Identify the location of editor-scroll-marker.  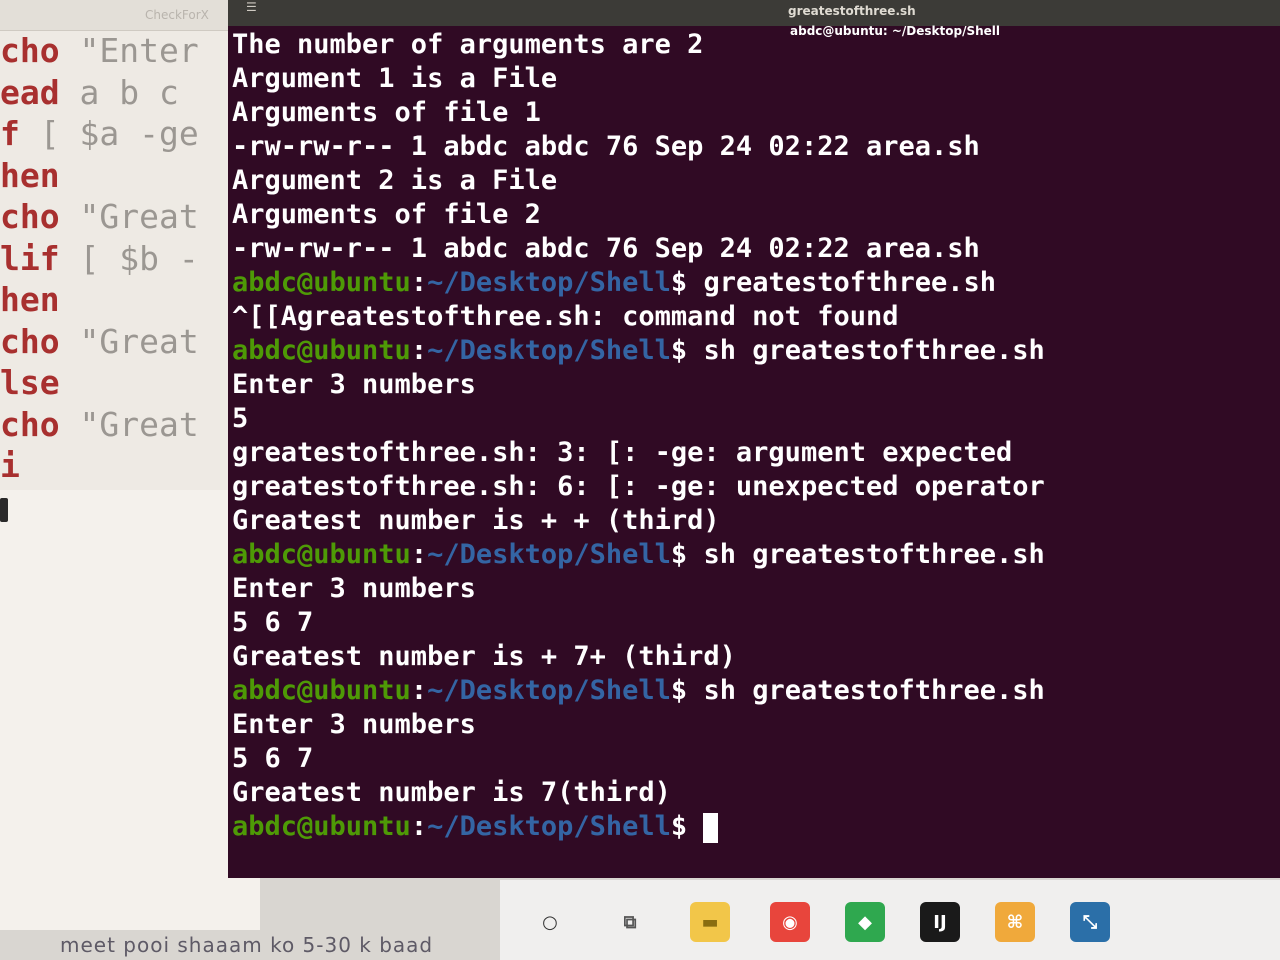
(4, 510).